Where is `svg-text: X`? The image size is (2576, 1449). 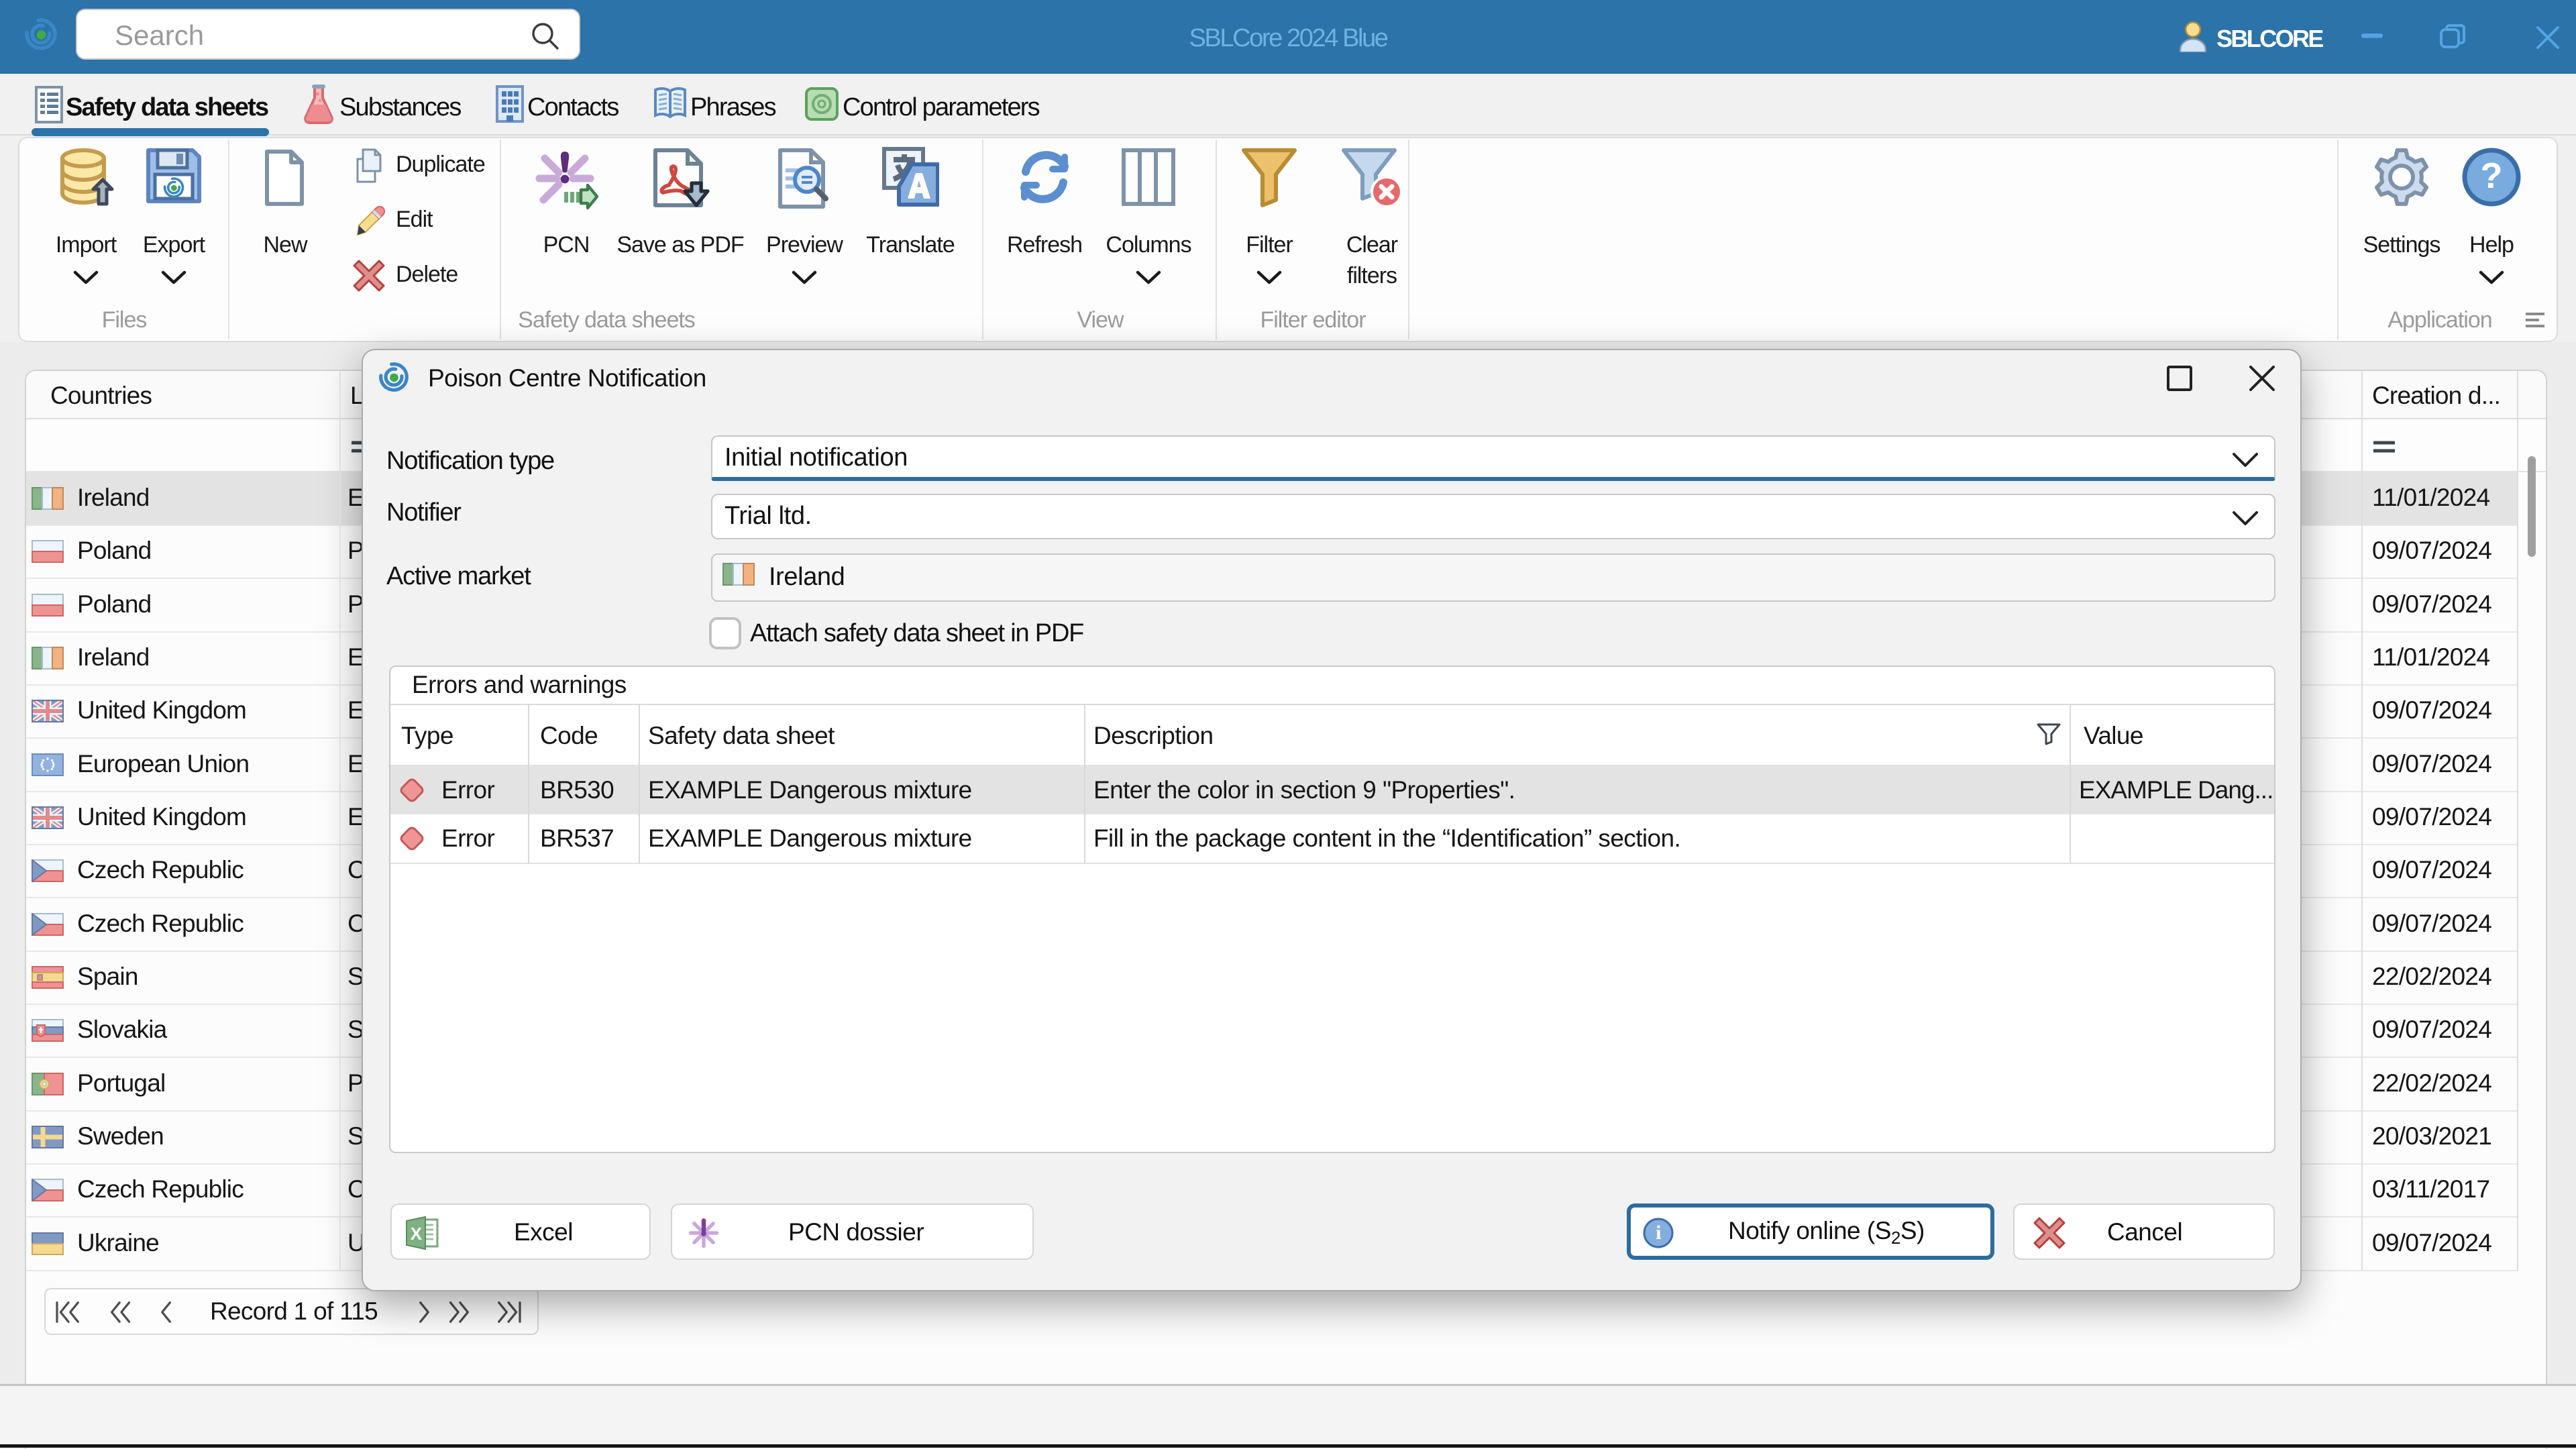 svg-text: X is located at coordinates (417, 1234).